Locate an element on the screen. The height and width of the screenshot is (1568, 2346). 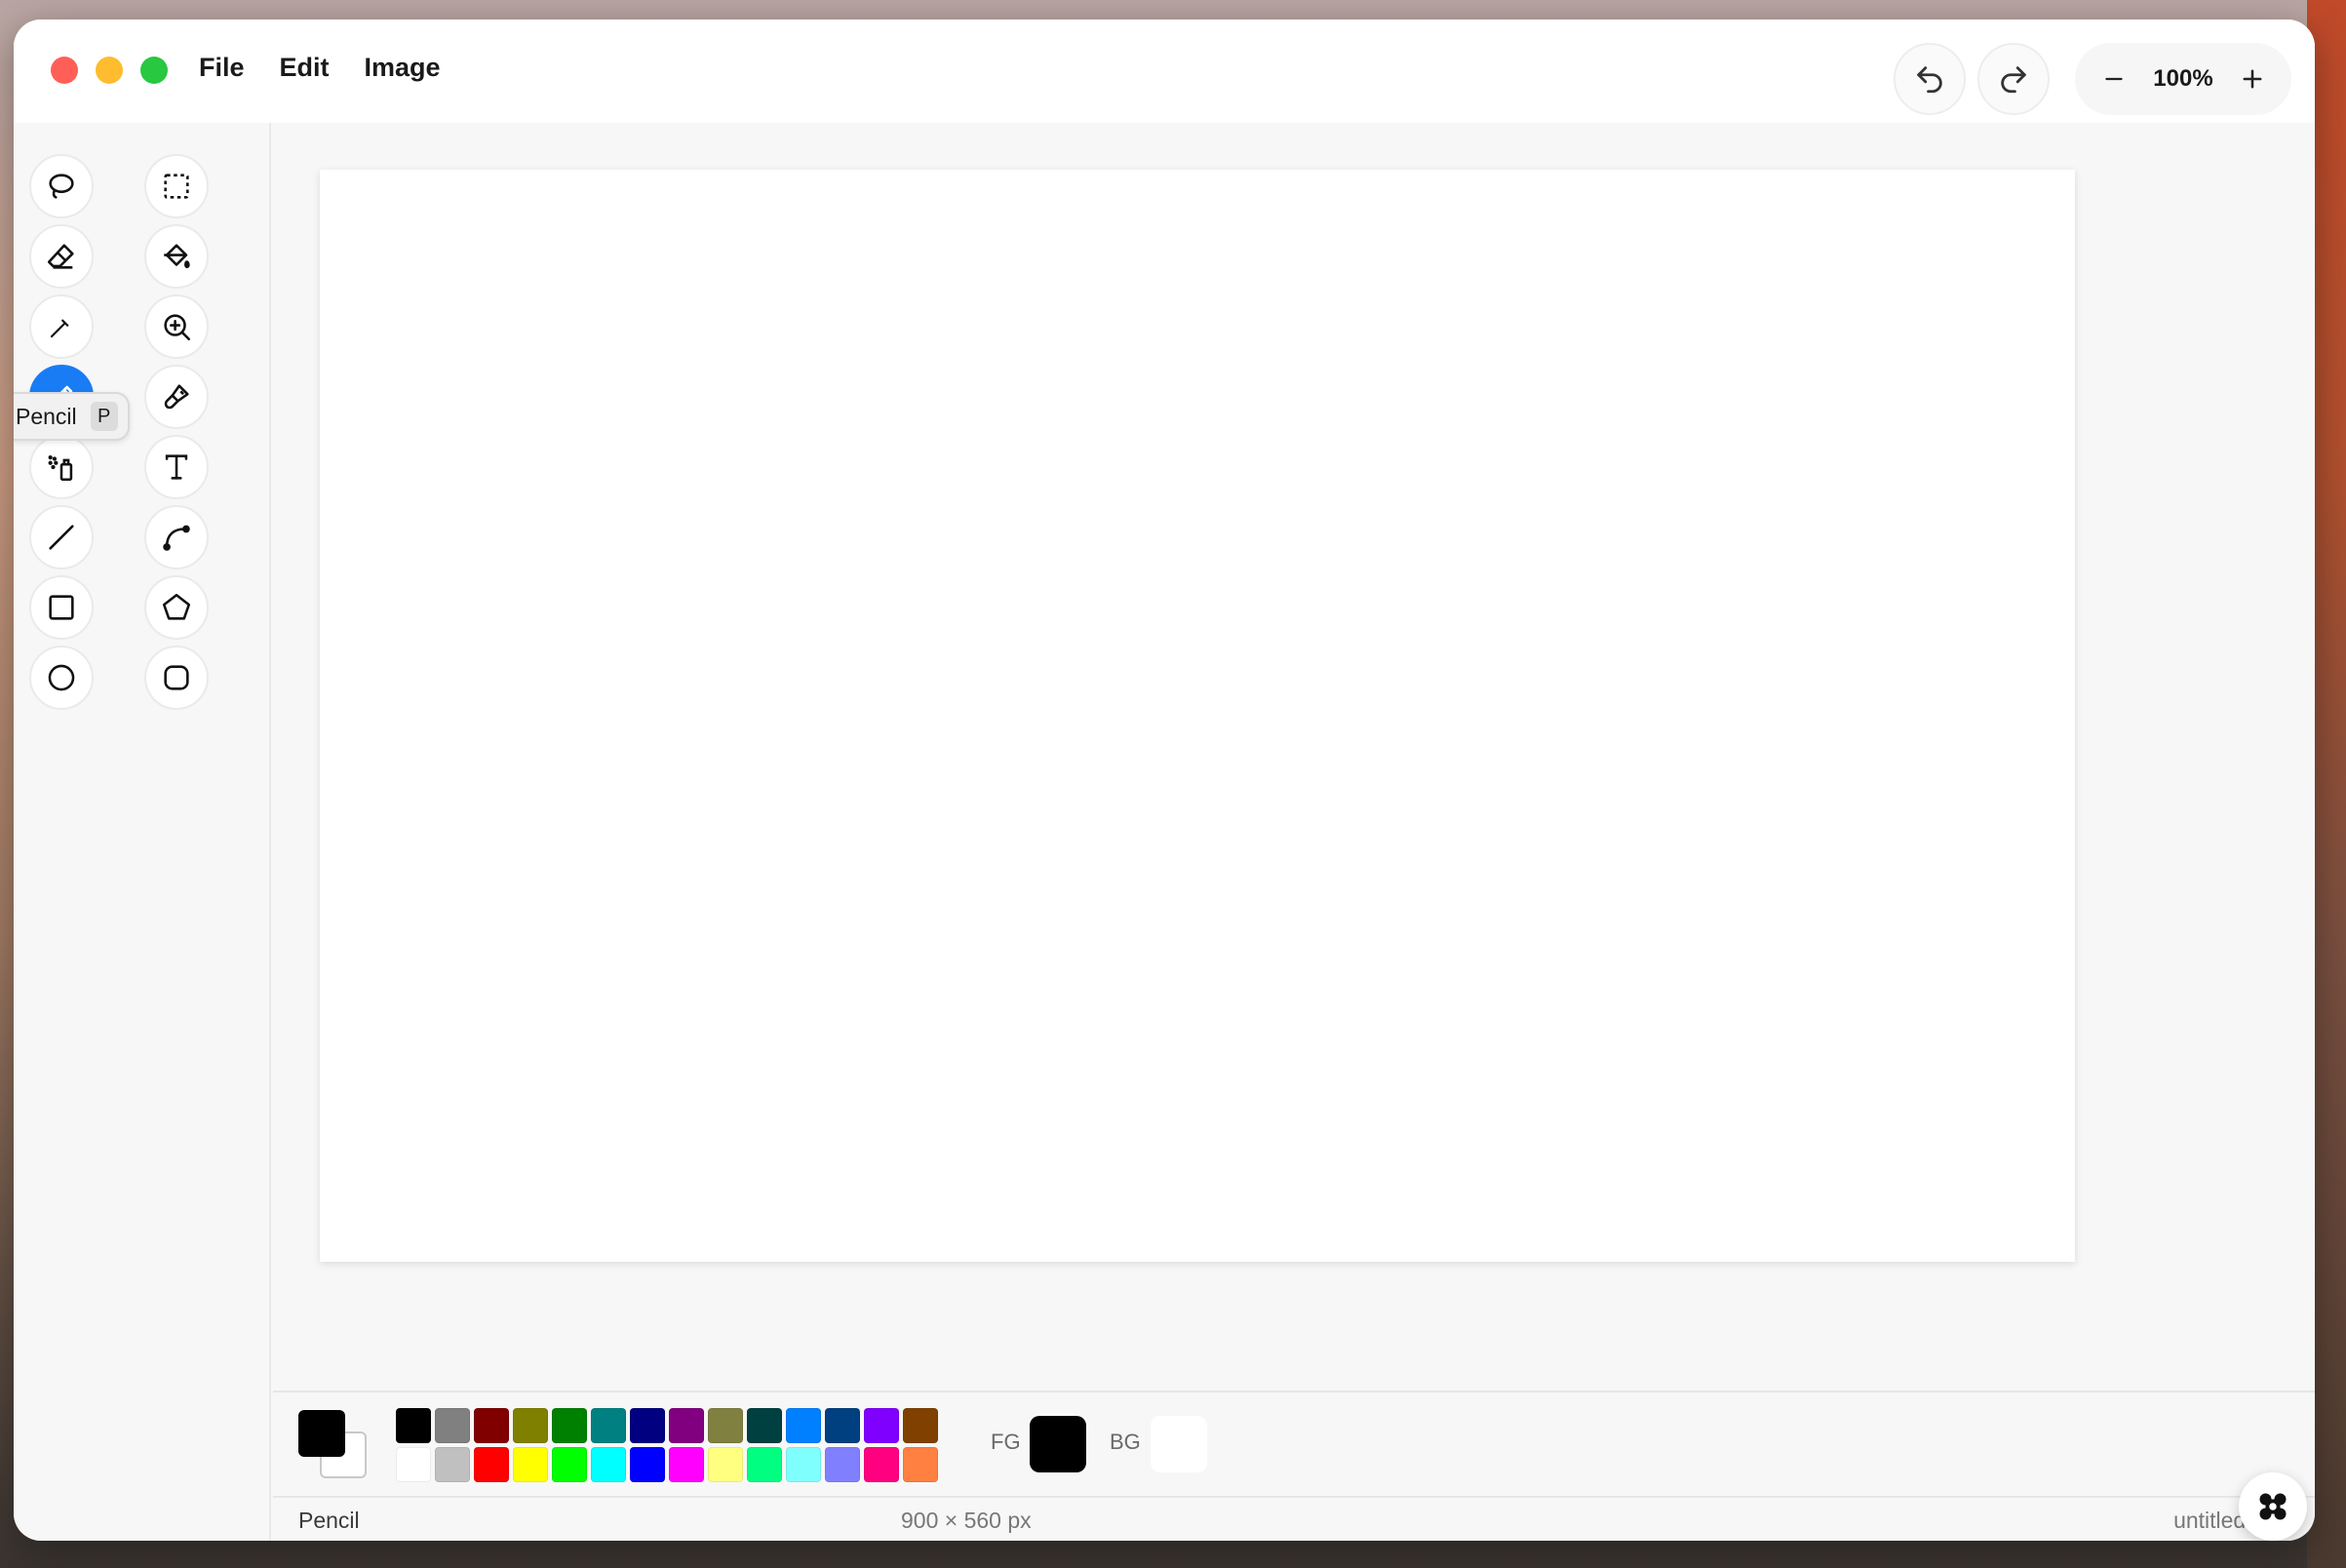
clover-icon is located at coordinates (2273, 1506).